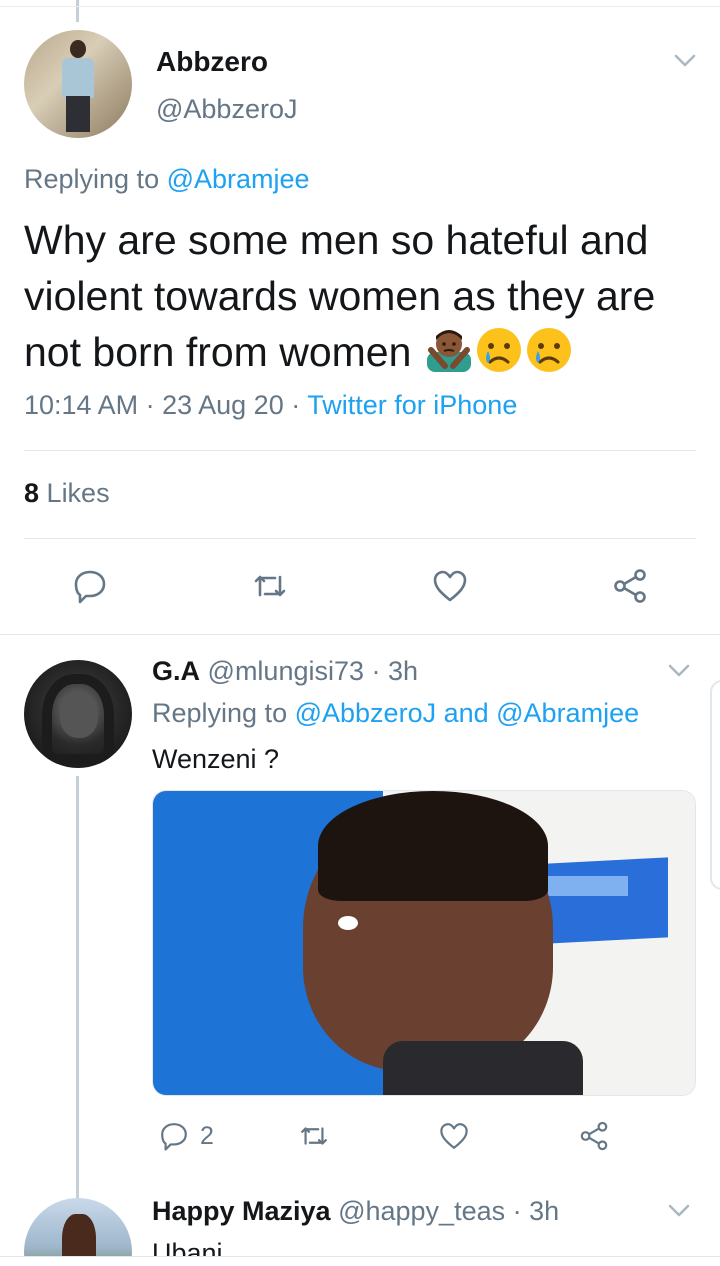 This screenshot has height=1266, width=720. I want to click on tweet-text: Ubani, so click(187, 1248).